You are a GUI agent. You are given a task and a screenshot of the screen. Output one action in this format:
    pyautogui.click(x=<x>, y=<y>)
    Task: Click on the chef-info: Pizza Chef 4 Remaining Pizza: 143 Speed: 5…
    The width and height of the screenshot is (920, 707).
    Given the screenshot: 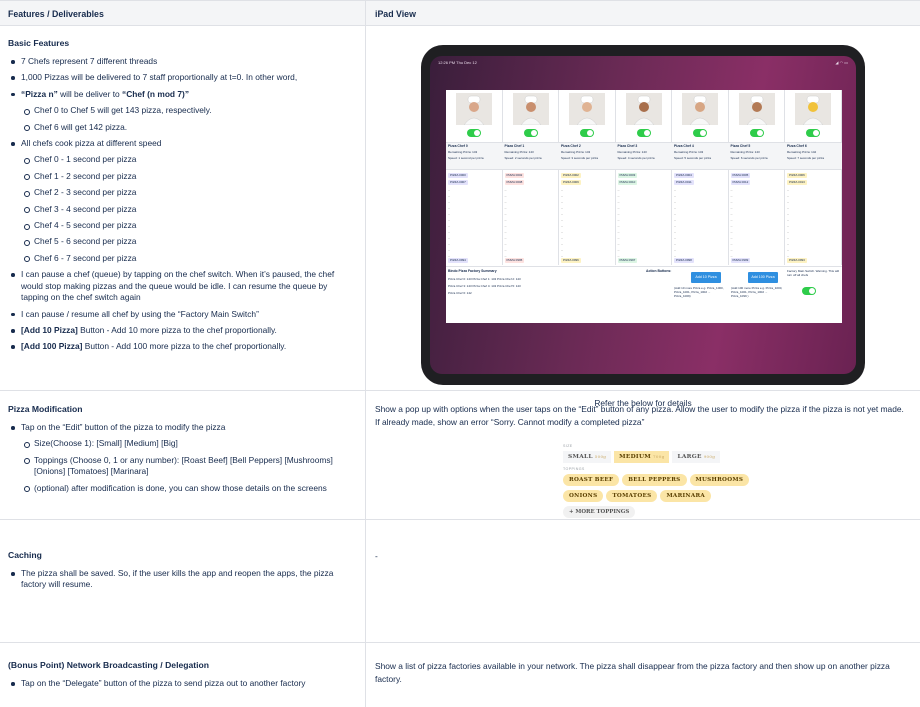 What is the action you would take?
    pyautogui.click(x=700, y=156)
    